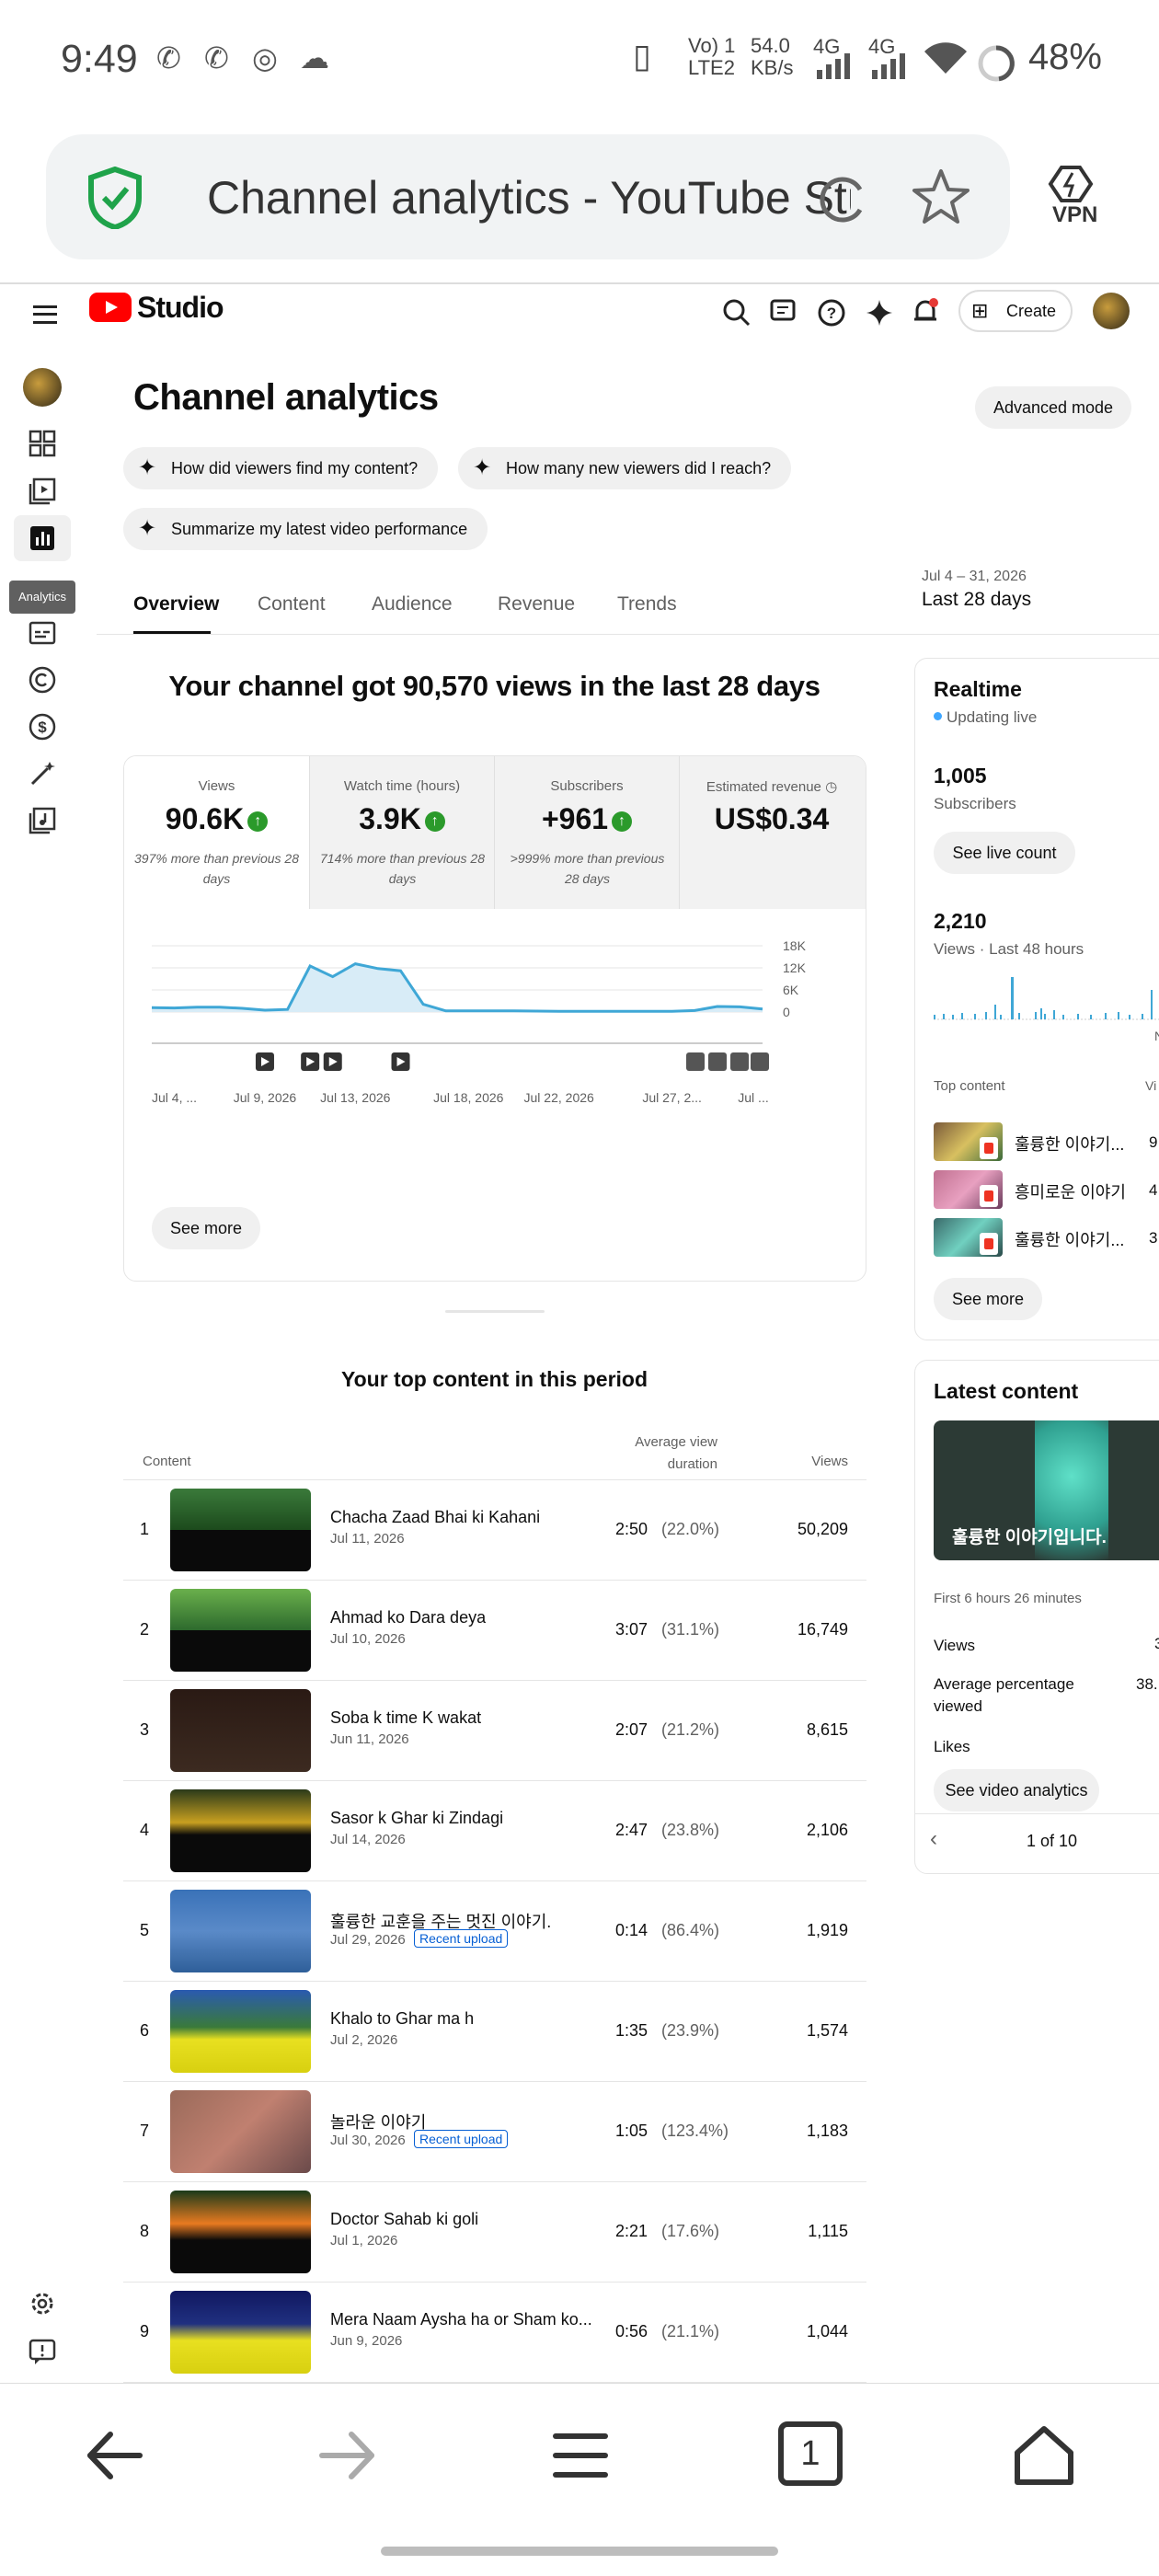  What do you see at coordinates (831, 313) in the screenshot?
I see `help-icon: ?` at bounding box center [831, 313].